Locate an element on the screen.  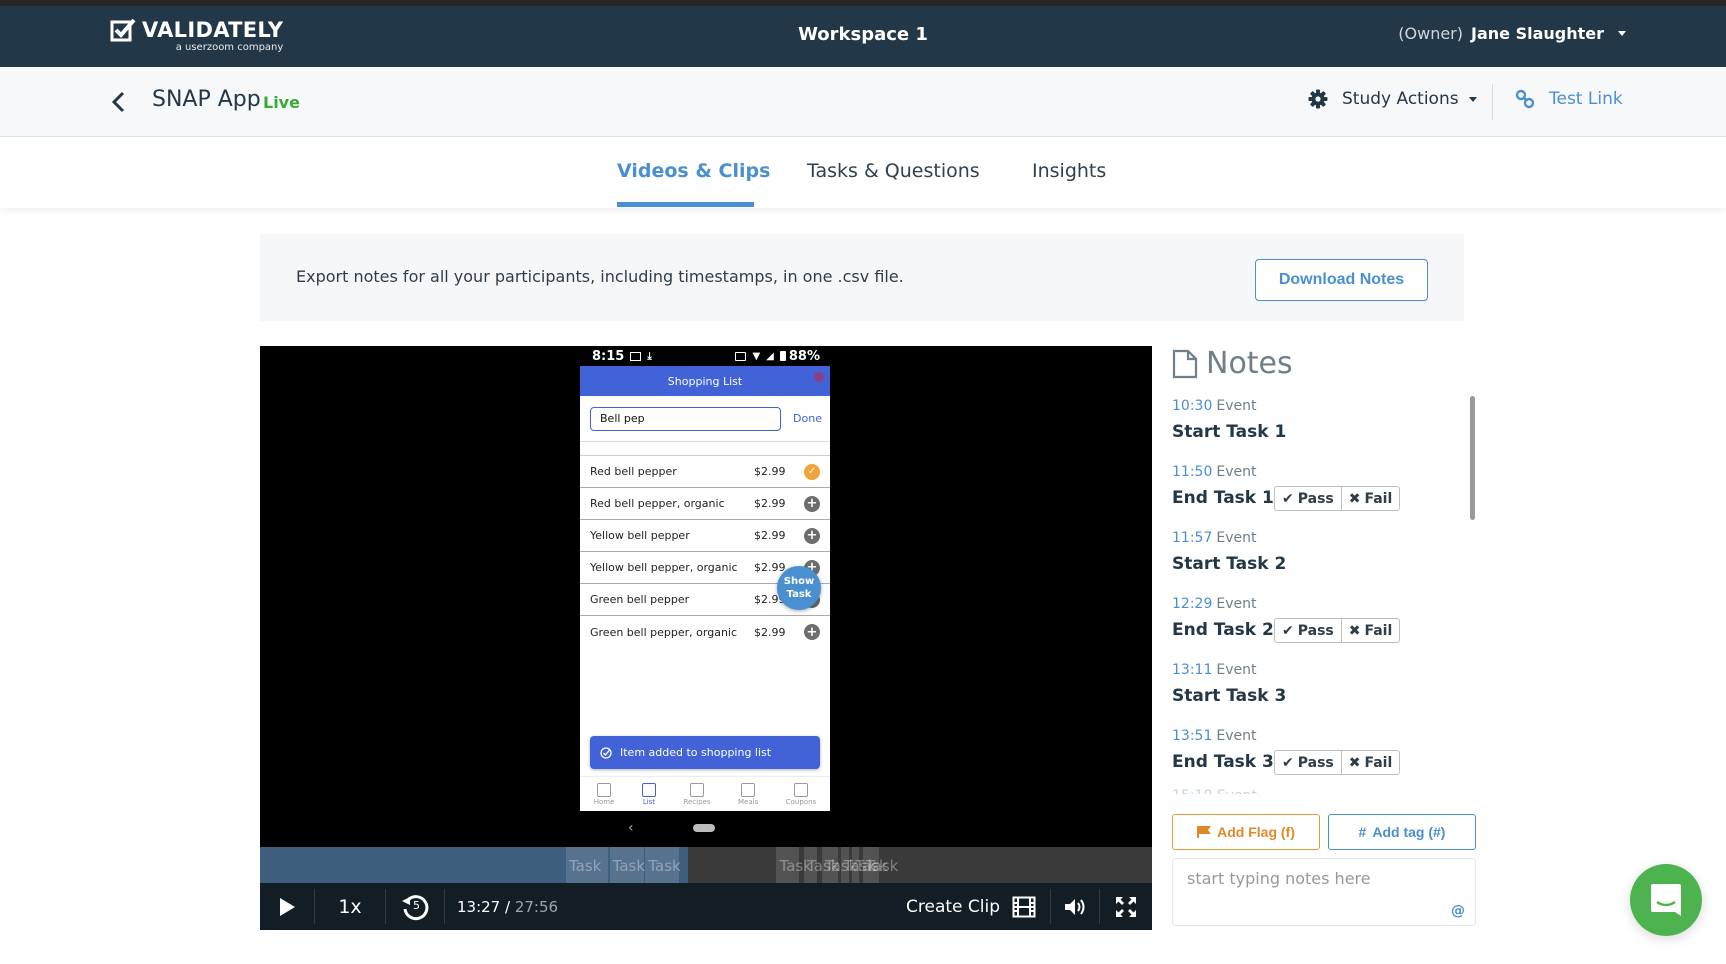
show-task-button: Show Task is located at coordinates (799, 588).